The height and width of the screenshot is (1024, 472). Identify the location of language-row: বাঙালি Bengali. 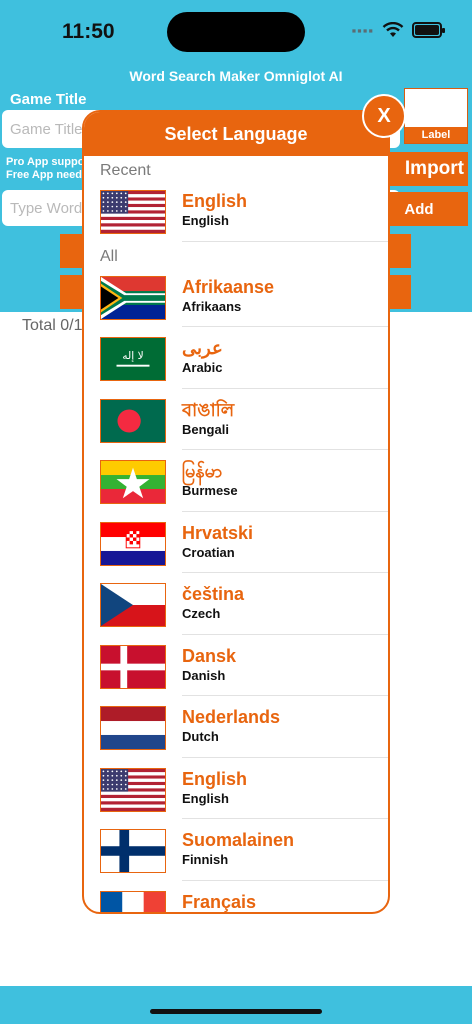
(236, 419).